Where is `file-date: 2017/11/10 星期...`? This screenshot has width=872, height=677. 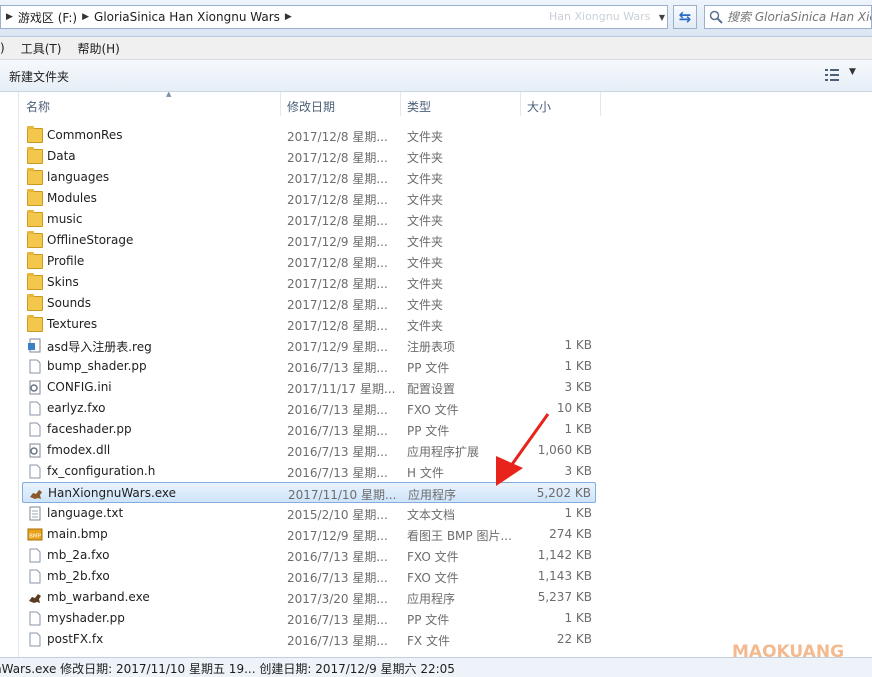 file-date: 2017/11/10 星期... is located at coordinates (342, 495).